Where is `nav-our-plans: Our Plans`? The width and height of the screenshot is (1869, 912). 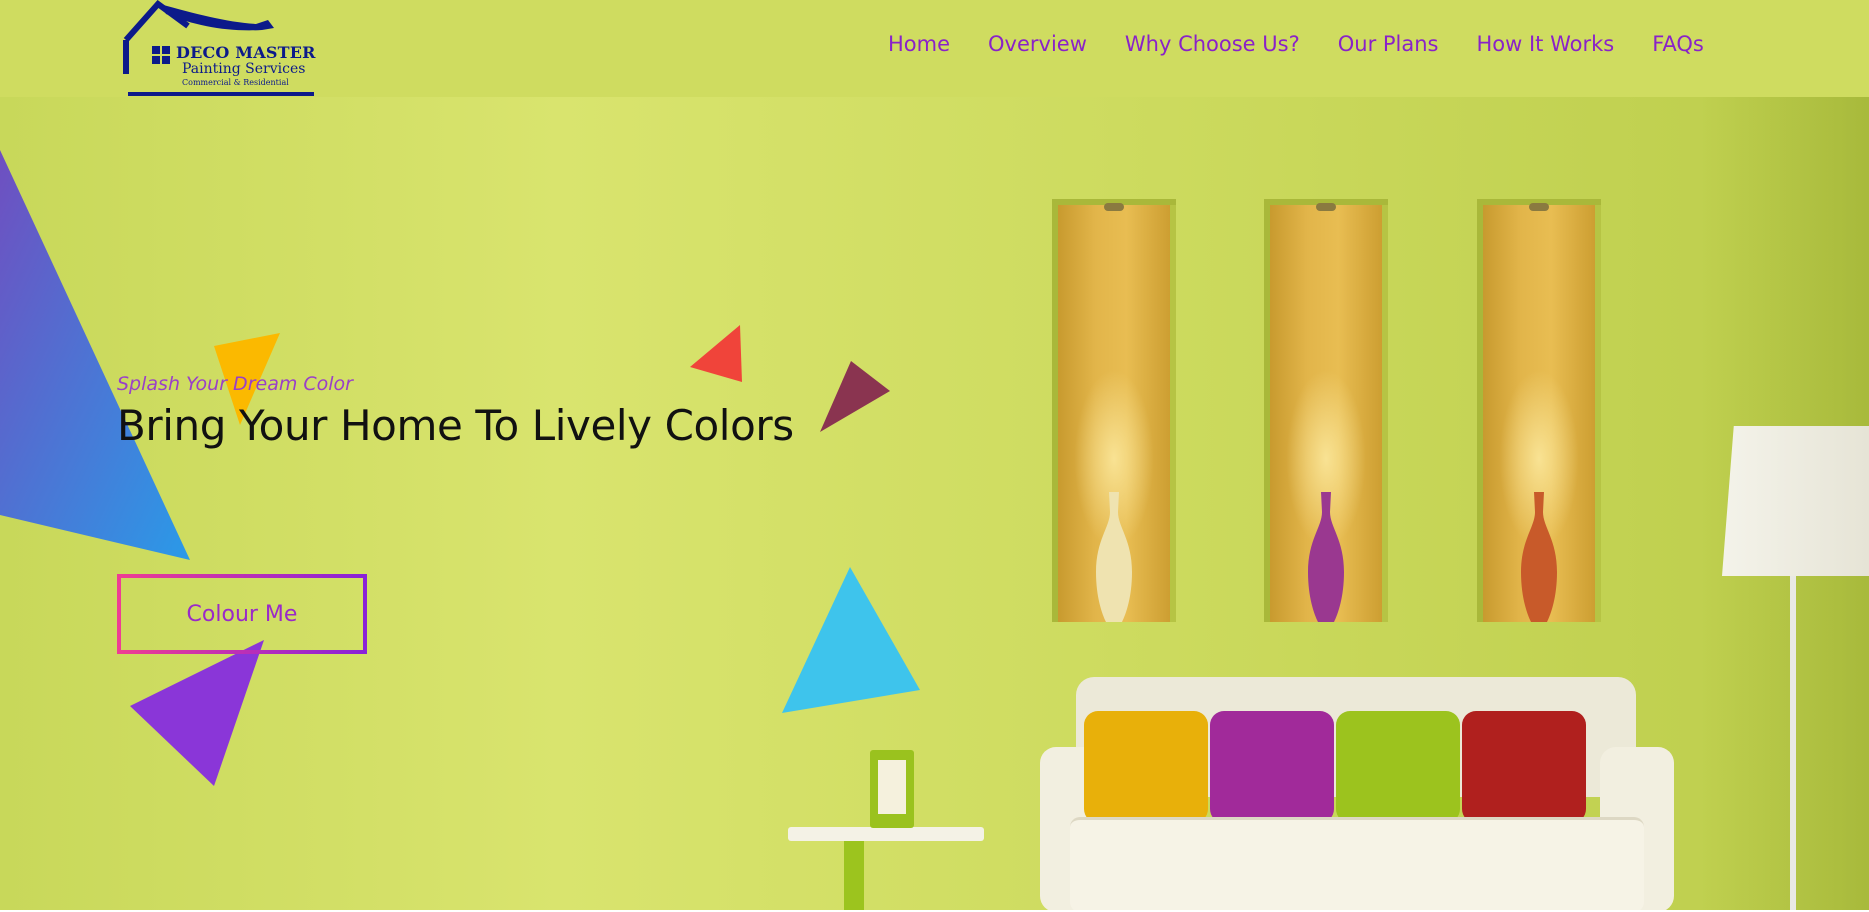 nav-our-plans: Our Plans is located at coordinates (1388, 44).